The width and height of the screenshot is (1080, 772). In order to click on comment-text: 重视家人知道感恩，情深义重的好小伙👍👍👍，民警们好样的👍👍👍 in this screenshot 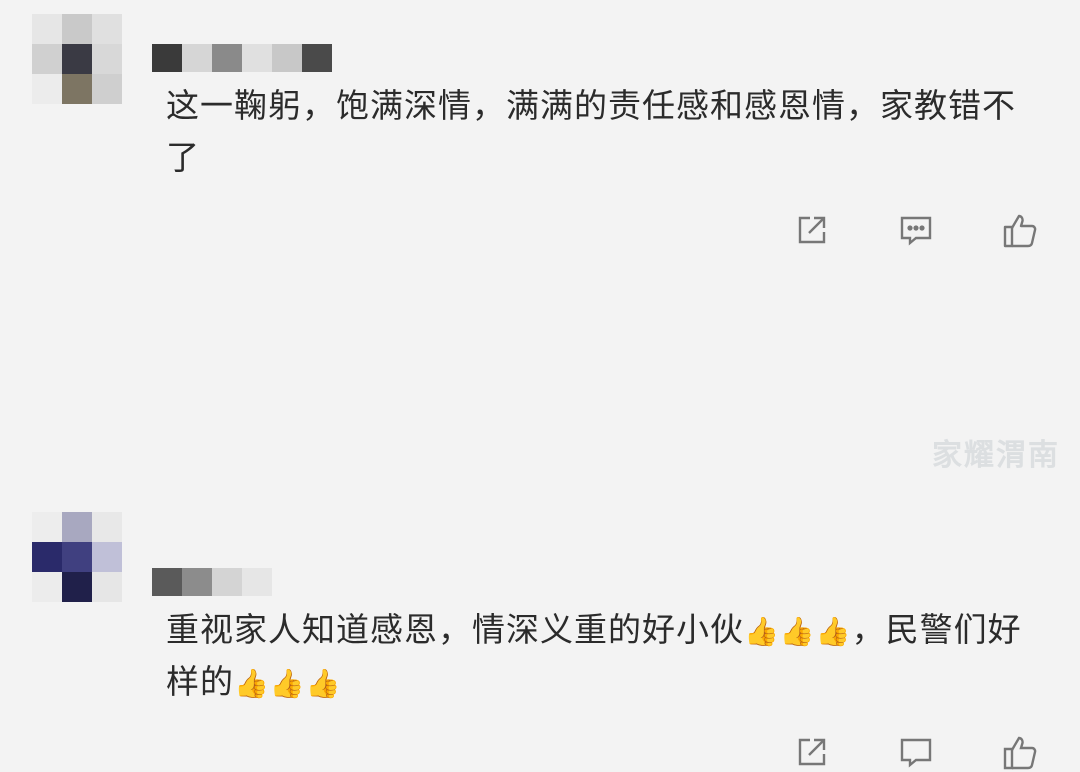, I will do `click(606, 656)`.